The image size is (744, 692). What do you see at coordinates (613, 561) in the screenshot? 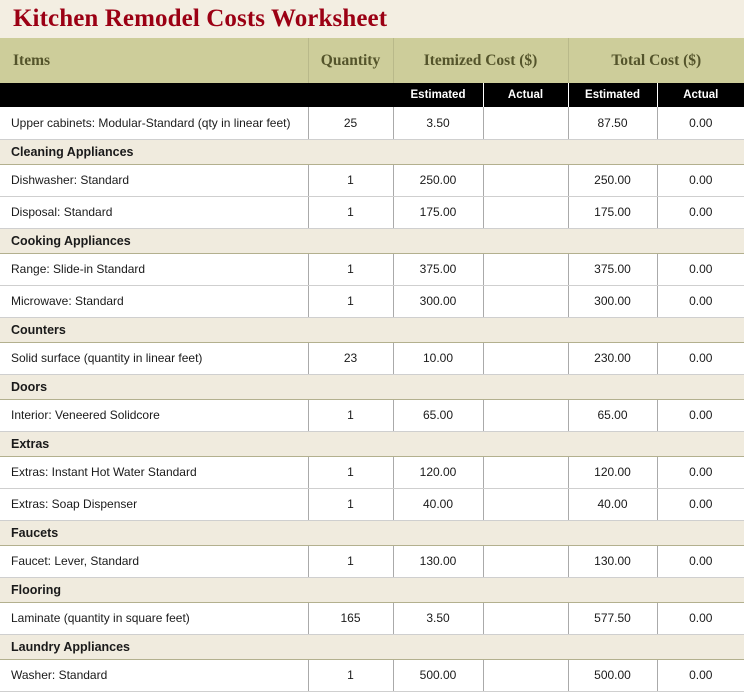
I see `total-estimated-cell: 130.00` at bounding box center [613, 561].